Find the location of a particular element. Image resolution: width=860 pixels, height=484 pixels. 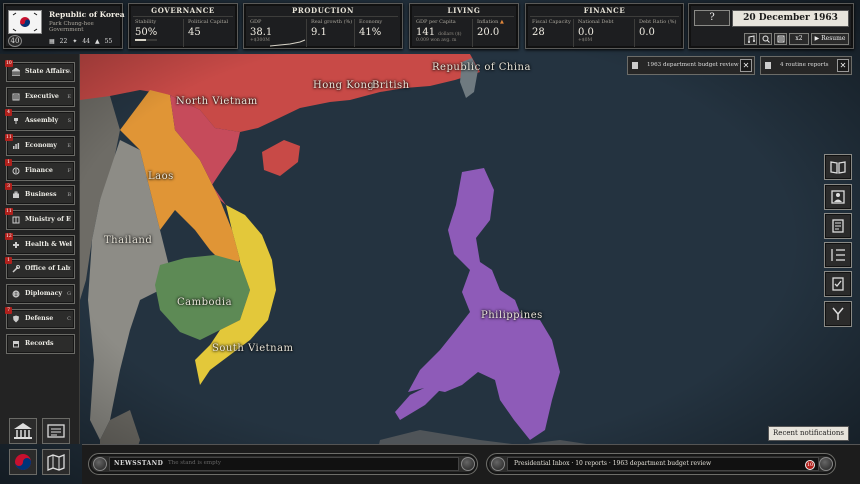

finance-title: FINANCE is located at coordinates (604, 10).